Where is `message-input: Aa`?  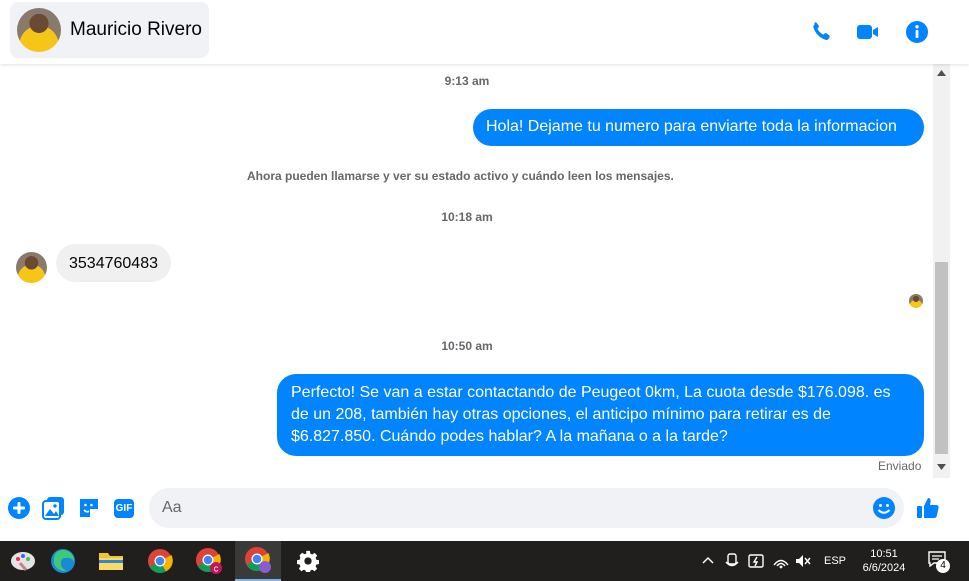
message-input: Aa is located at coordinates (526, 508).